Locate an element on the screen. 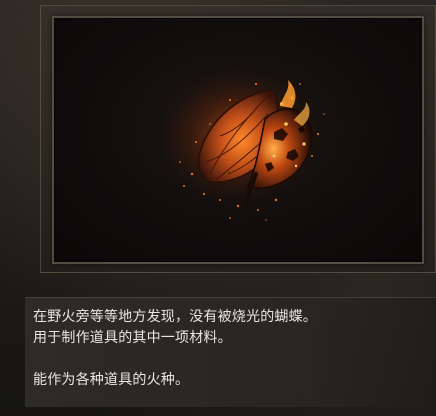 The image size is (436, 416). description-spacer is located at coordinates (234, 359).